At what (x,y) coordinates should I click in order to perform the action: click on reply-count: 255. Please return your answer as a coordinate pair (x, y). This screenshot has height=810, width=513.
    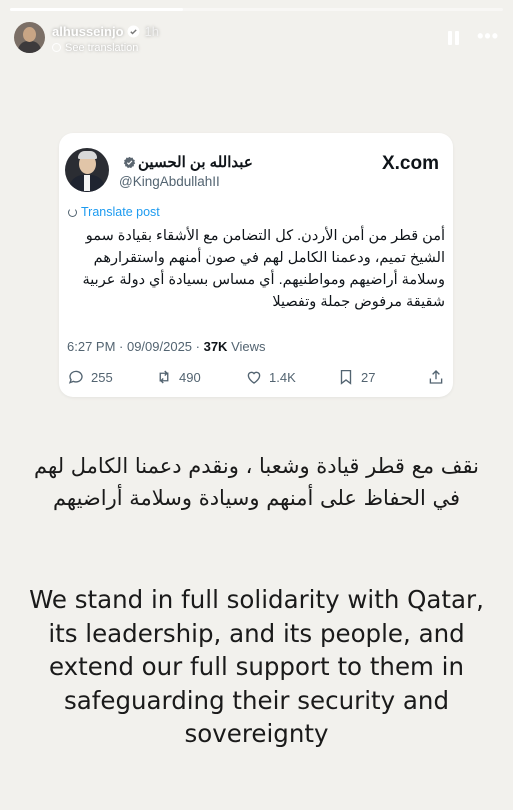
    Looking at the image, I should click on (102, 377).